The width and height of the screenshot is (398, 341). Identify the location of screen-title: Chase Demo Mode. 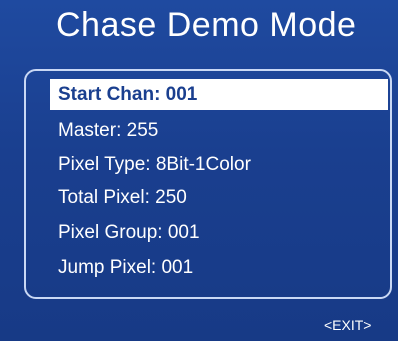
(206, 25).